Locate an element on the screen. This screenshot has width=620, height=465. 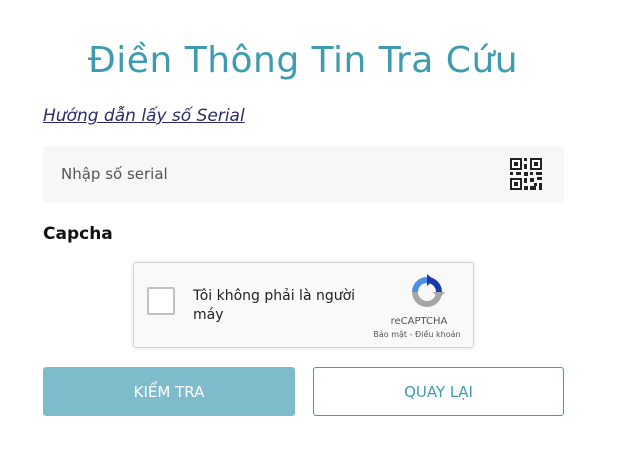
serial-input is located at coordinates (271, 174).